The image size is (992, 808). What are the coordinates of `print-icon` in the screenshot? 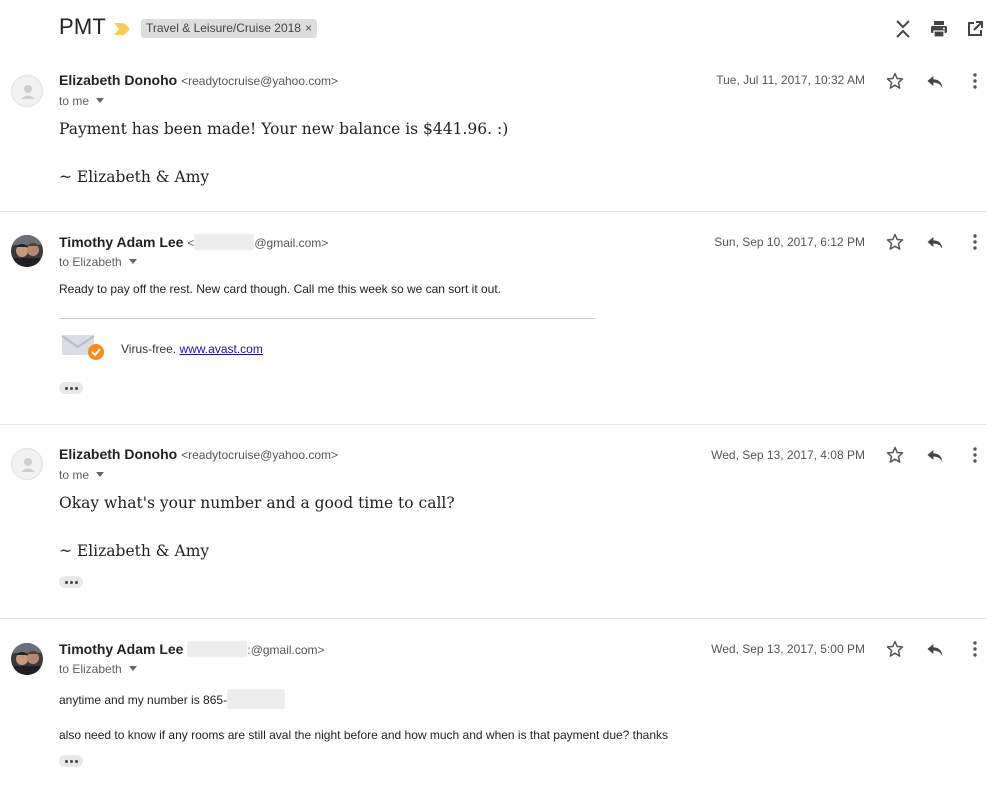 It's located at (939, 29).